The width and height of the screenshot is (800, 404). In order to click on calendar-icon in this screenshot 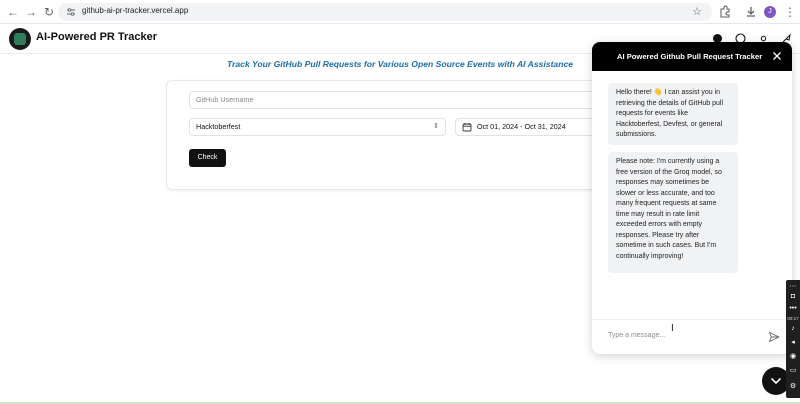, I will do `click(467, 127)`.